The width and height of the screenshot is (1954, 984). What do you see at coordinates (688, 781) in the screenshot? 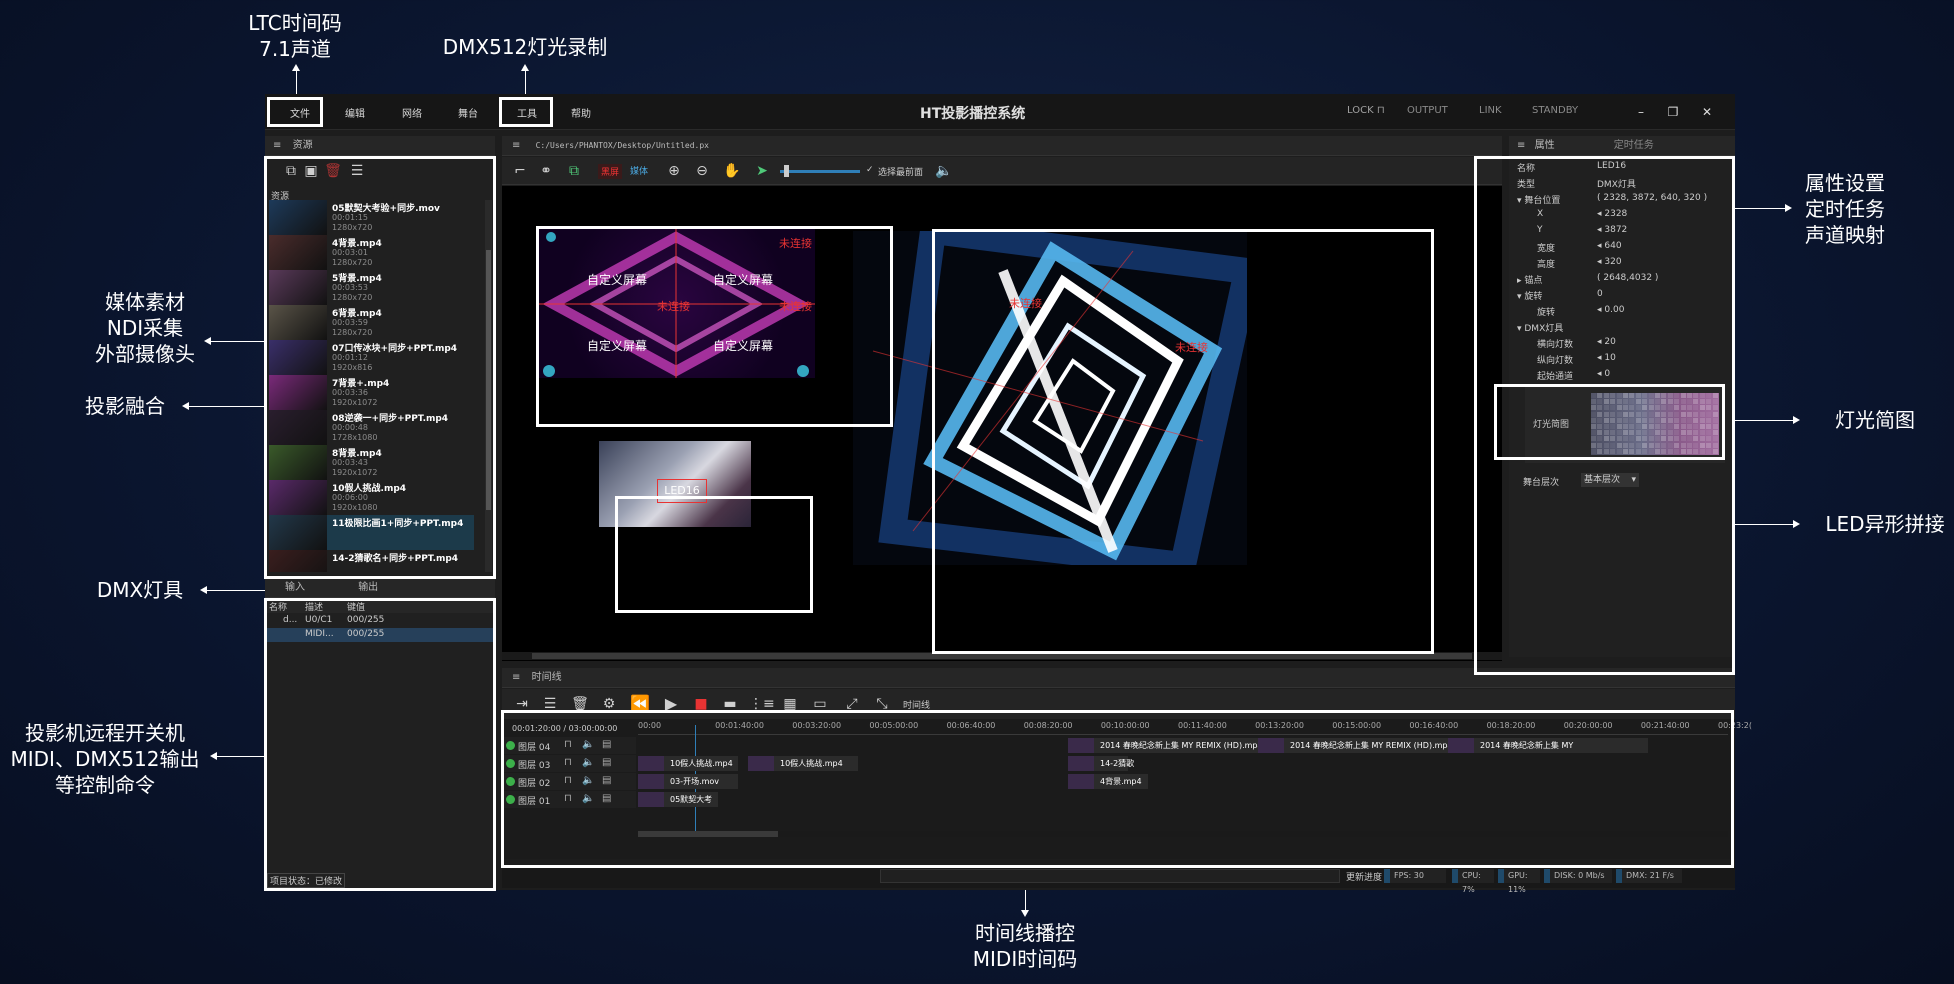
I see `timeline-clip: 03-开场.mov` at bounding box center [688, 781].